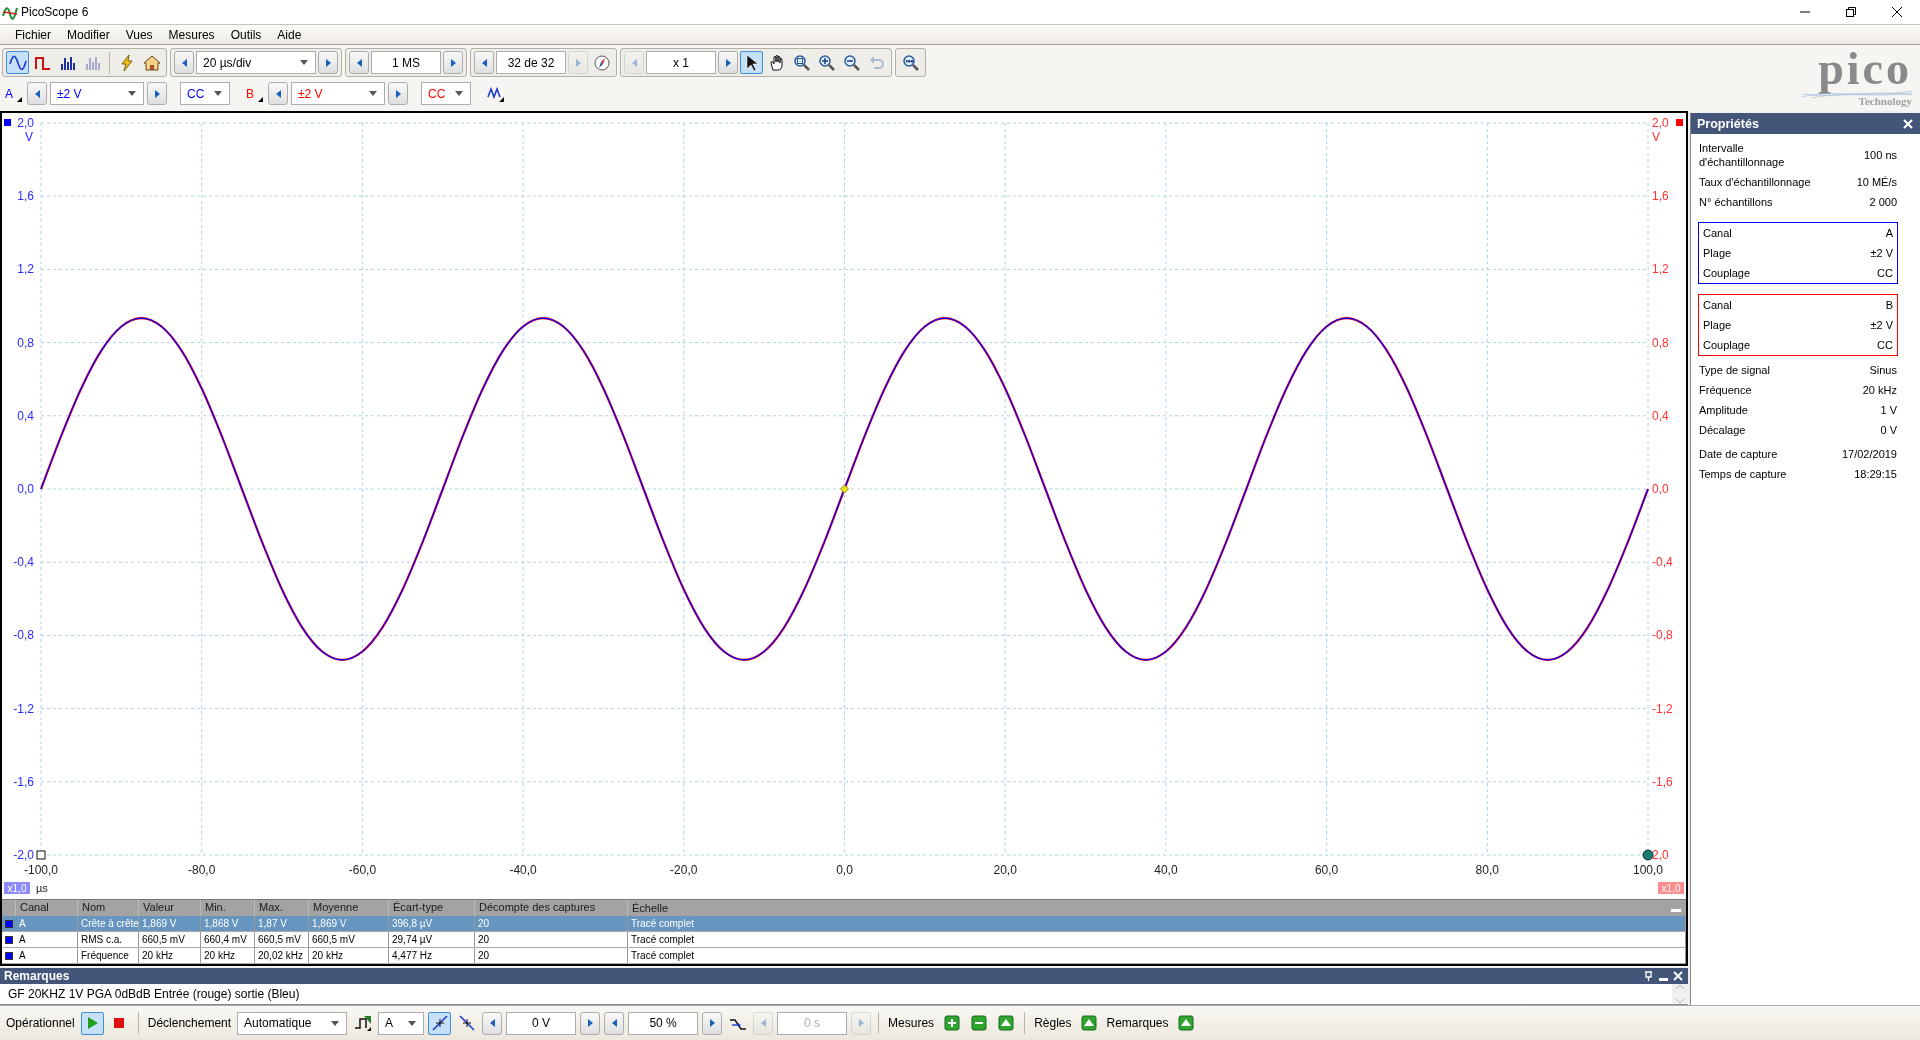 The image size is (1920, 1040). What do you see at coordinates (29, 137) in the screenshot?
I see `unit-label: V` at bounding box center [29, 137].